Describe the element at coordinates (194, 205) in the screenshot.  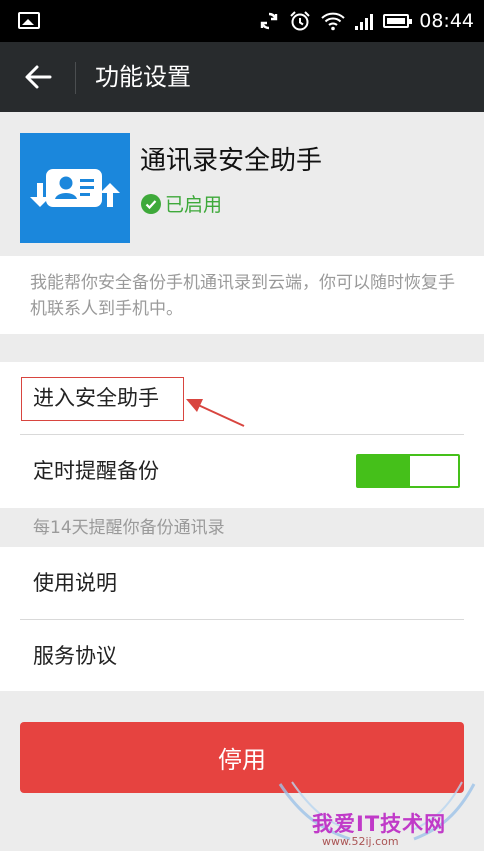
I see `status-text: 已启用` at that location.